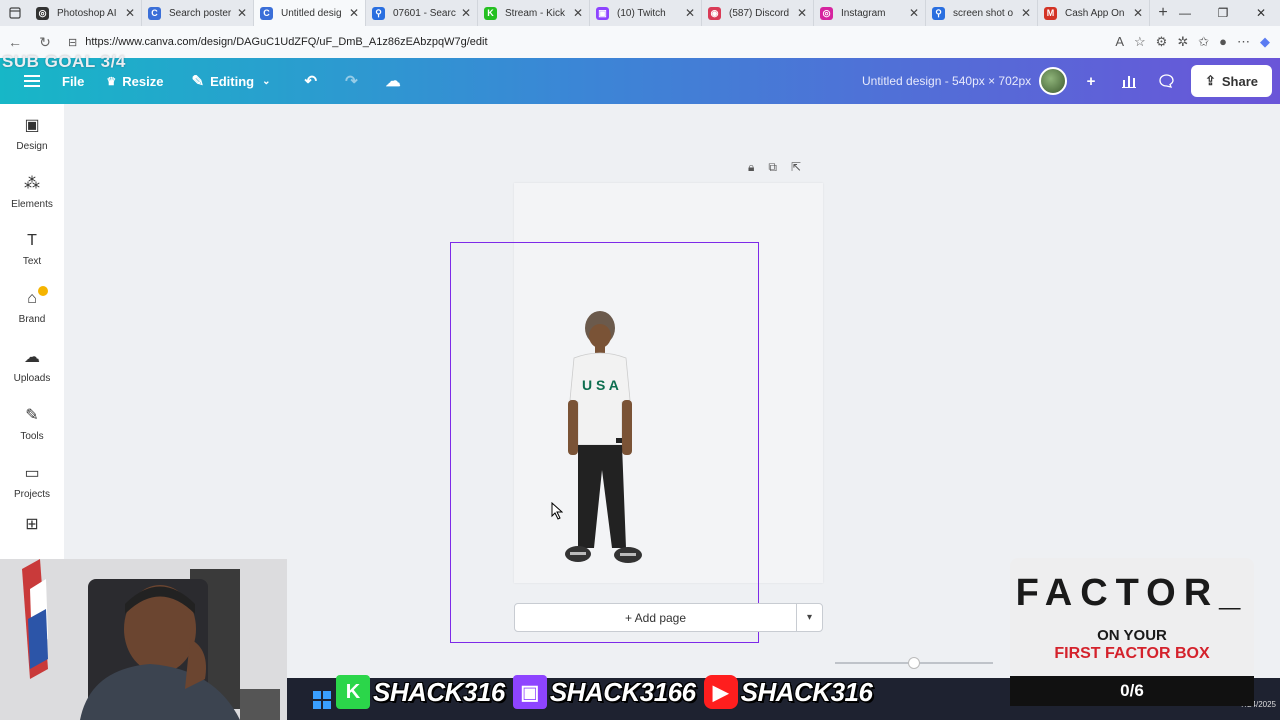  Describe the element at coordinates (1210, 80) in the screenshot. I see `share-icon: ⇪` at that location.